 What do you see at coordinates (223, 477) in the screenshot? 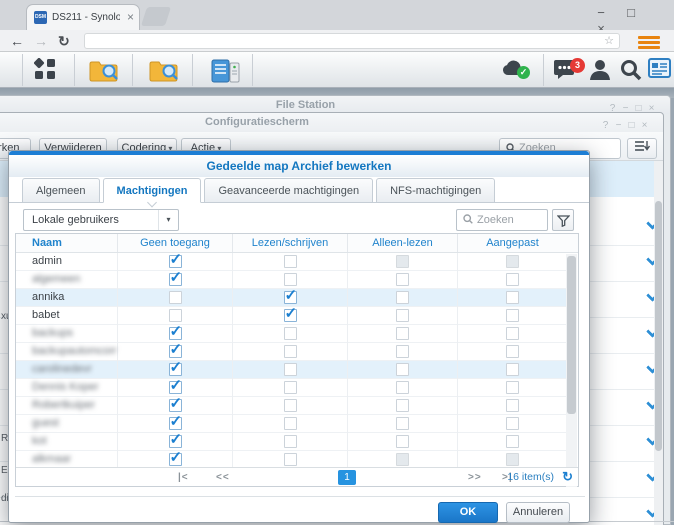
I see `prev-page-button: <<` at bounding box center [223, 477].